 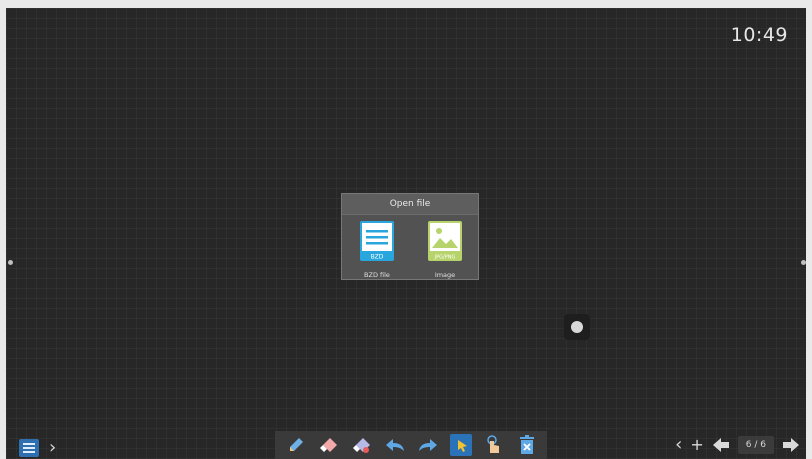 What do you see at coordinates (377, 257) in the screenshot?
I see `bzd-icon-text: BZD` at bounding box center [377, 257].